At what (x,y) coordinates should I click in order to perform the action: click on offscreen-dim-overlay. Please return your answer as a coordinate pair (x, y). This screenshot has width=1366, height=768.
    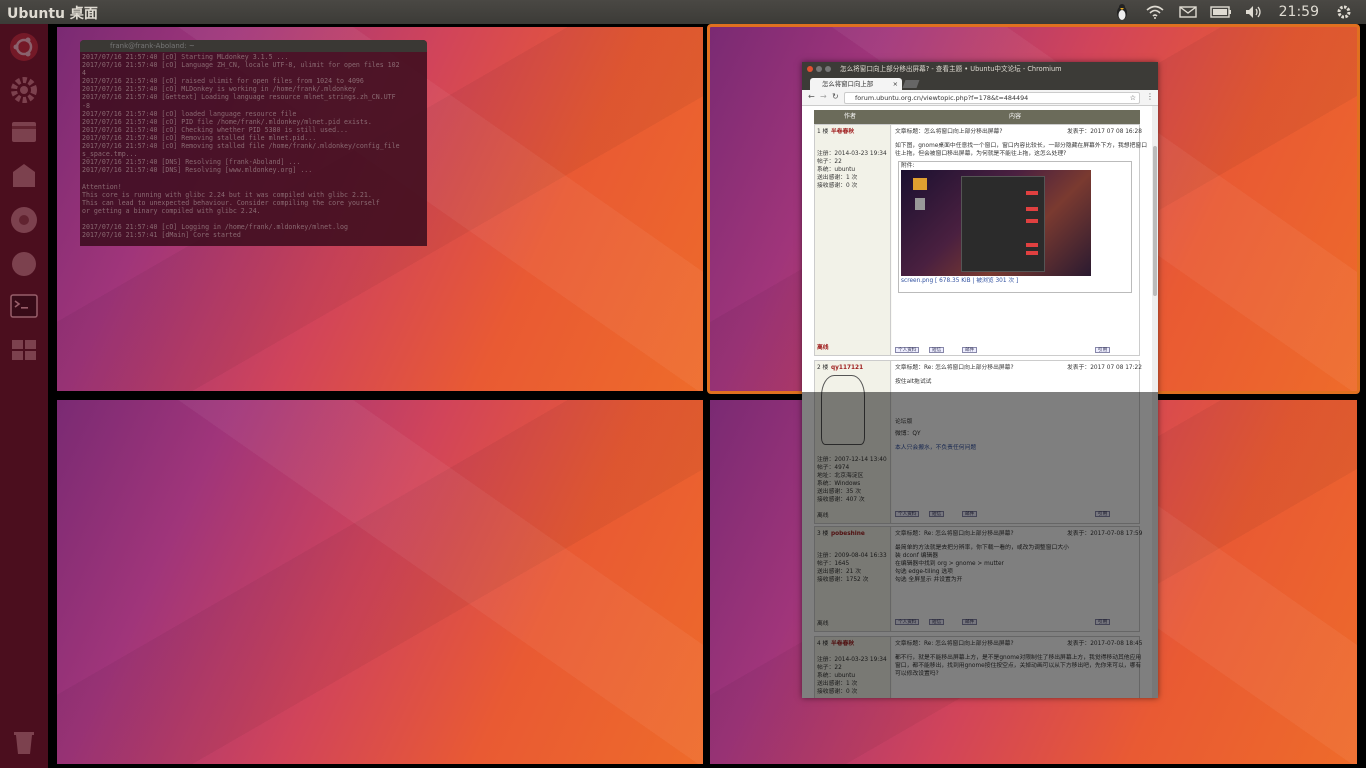
    Looking at the image, I should click on (980, 545).